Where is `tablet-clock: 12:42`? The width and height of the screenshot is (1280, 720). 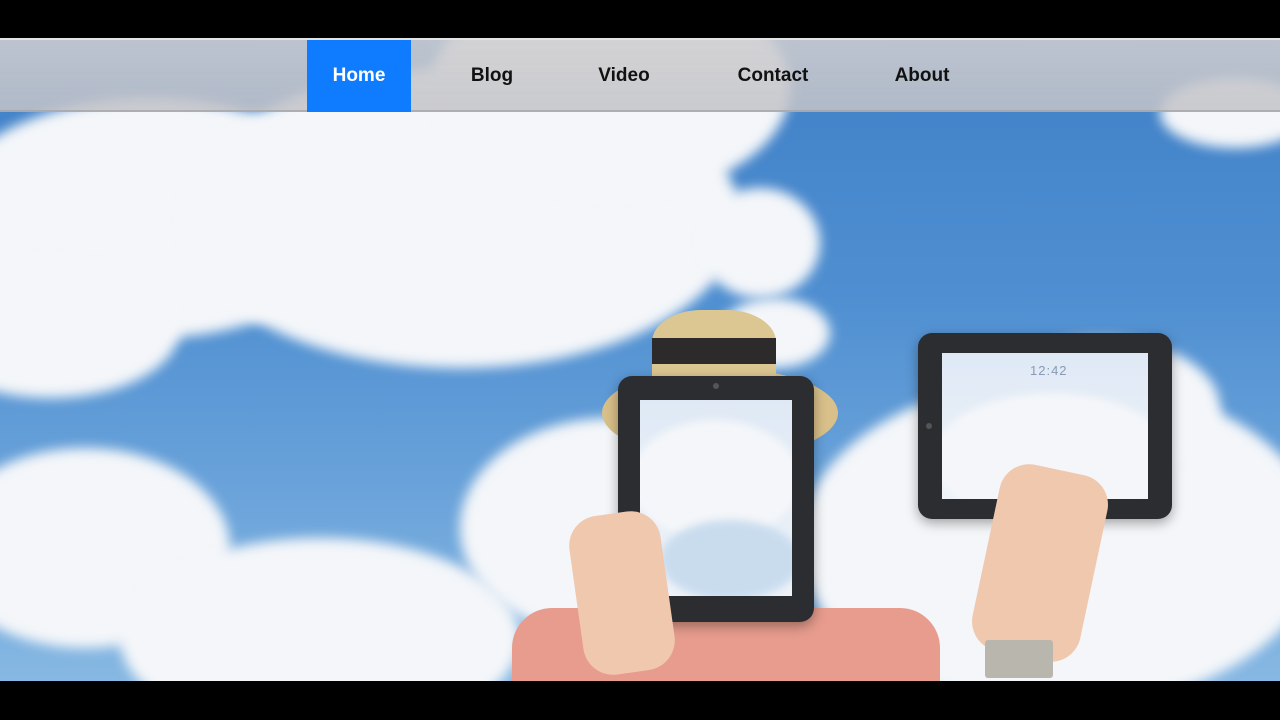 tablet-clock: 12:42 is located at coordinates (1049, 370).